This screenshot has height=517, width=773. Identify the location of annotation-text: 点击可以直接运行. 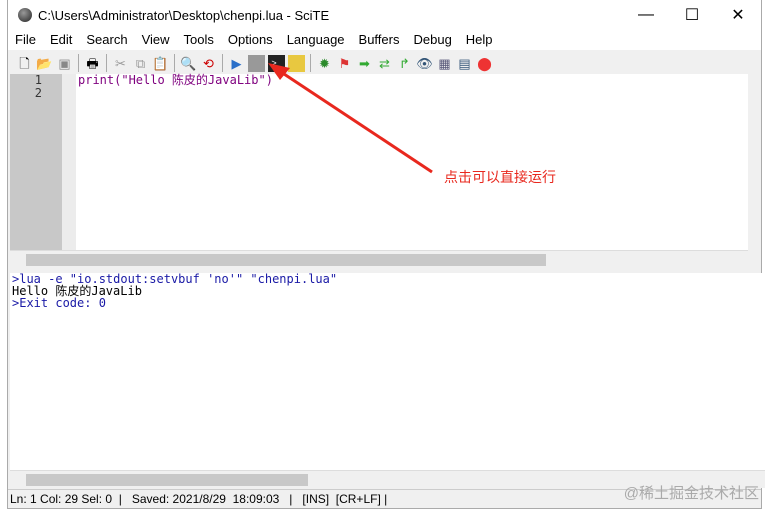
(500, 177).